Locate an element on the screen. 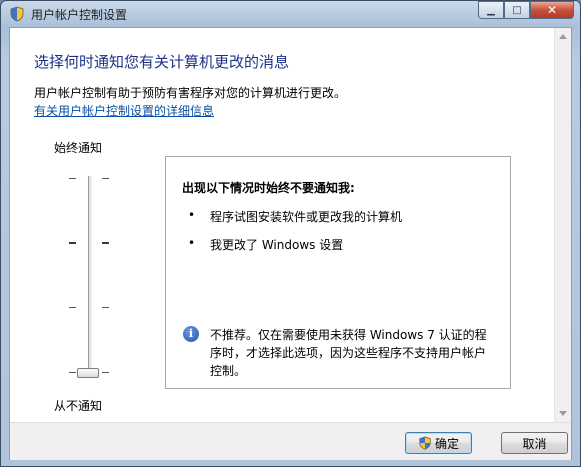 The height and width of the screenshot is (467, 581). notification-slider-thumb is located at coordinates (88, 373).